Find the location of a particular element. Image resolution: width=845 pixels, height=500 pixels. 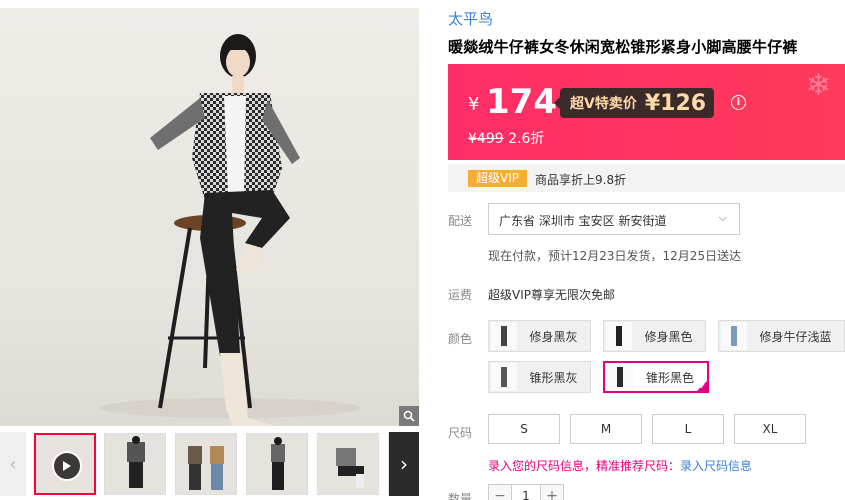

address-value: 广东省 深圳市 宝安区 新安街道 is located at coordinates (583, 221).